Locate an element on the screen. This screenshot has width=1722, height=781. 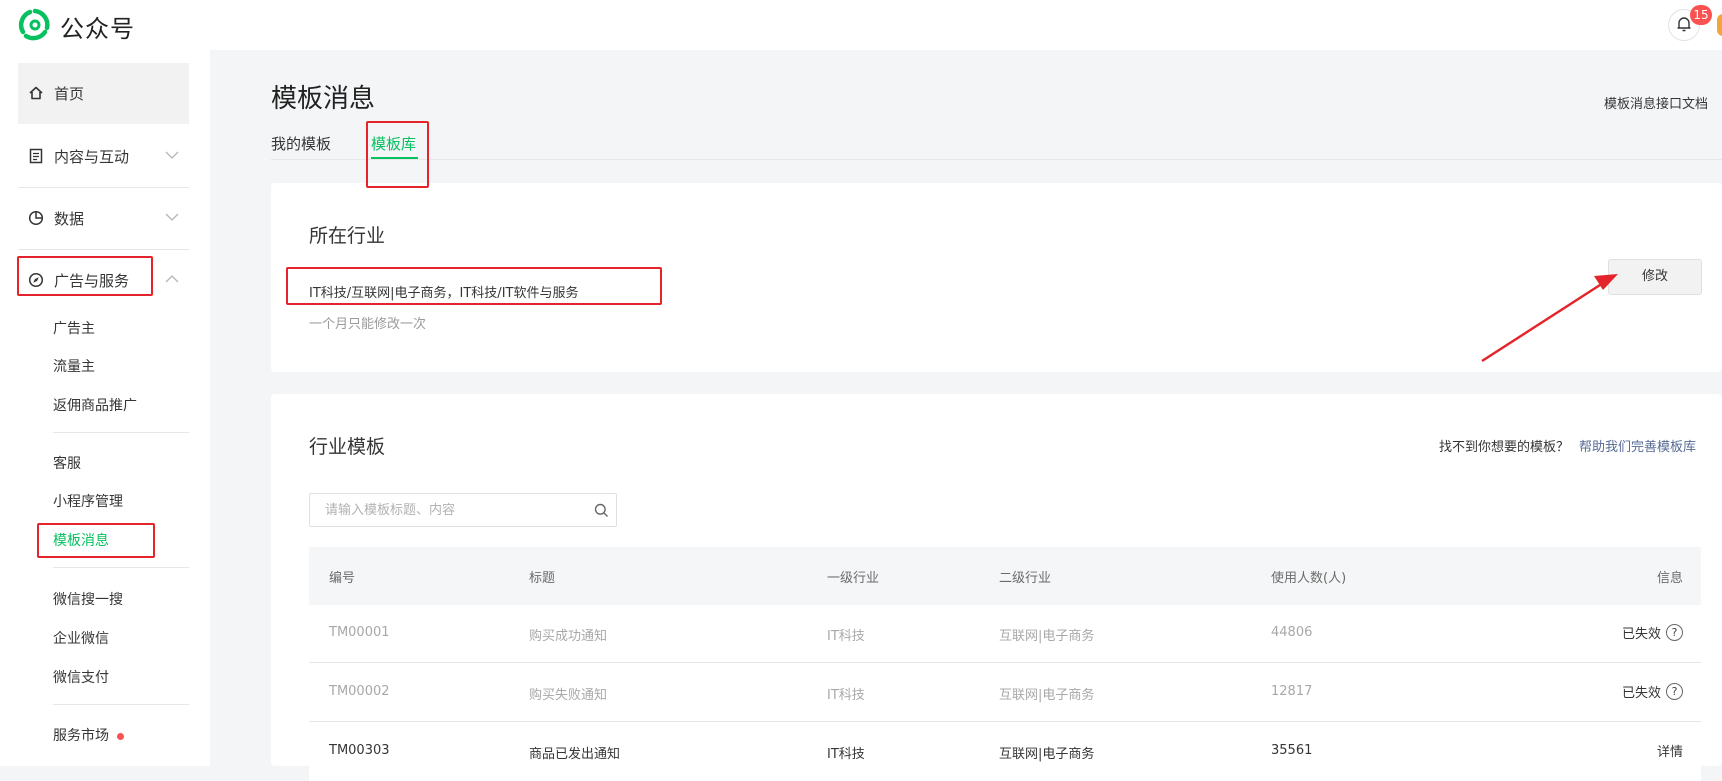
avatar is located at coordinates (1719, 25).